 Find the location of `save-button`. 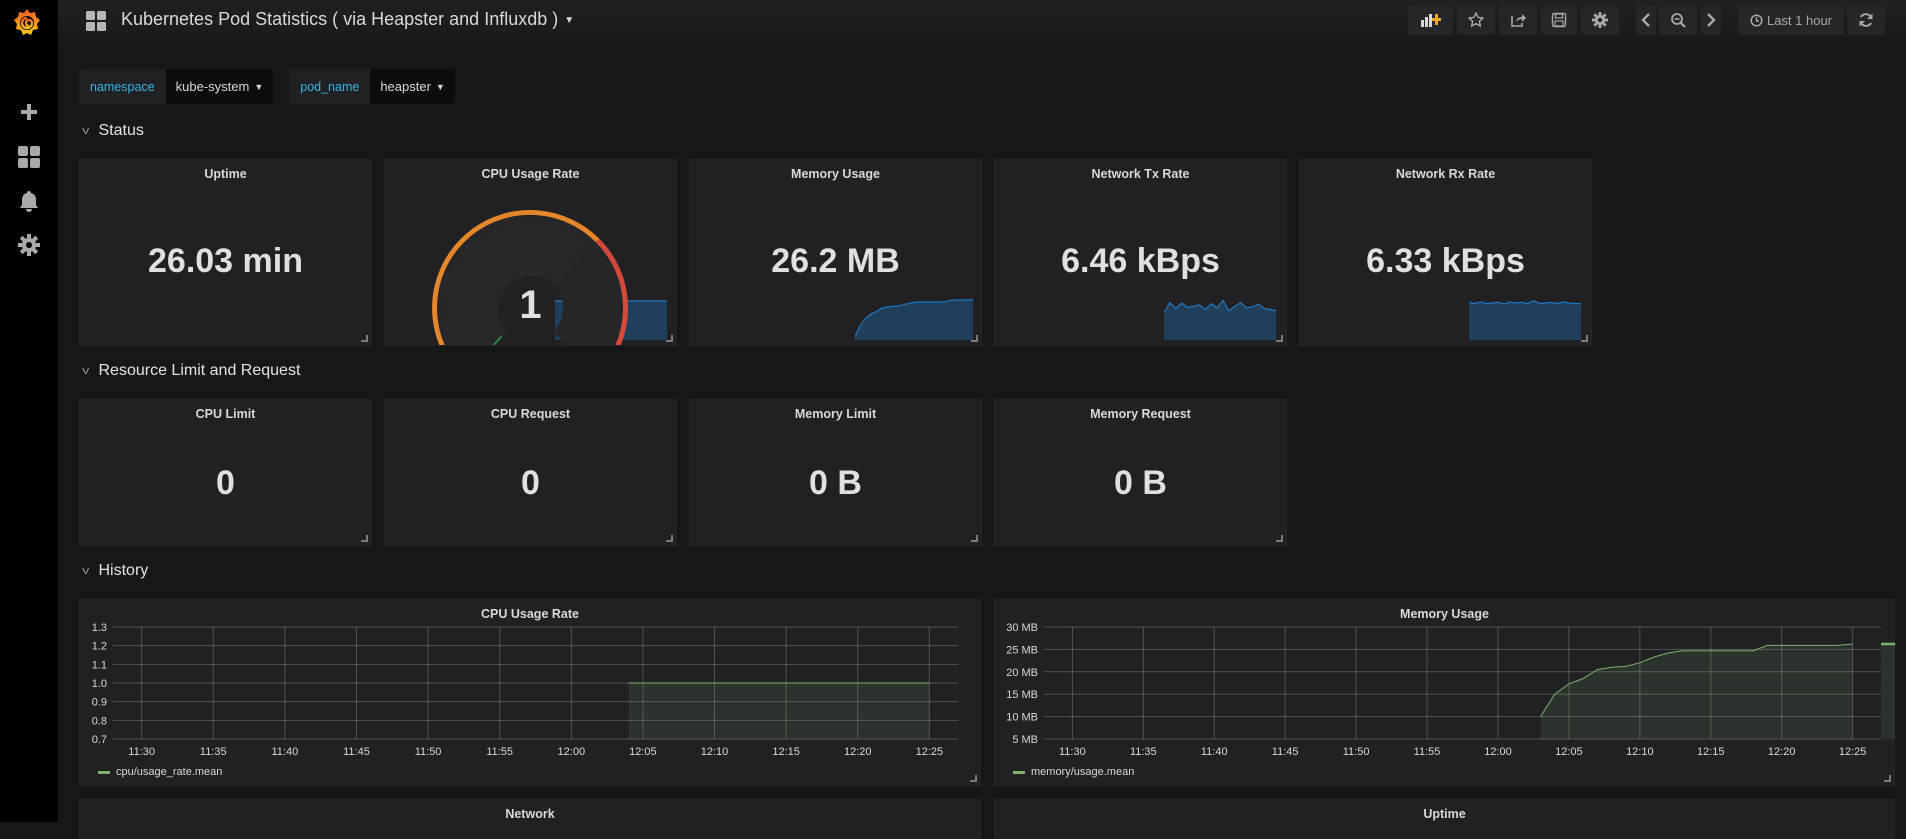

save-button is located at coordinates (1559, 20).